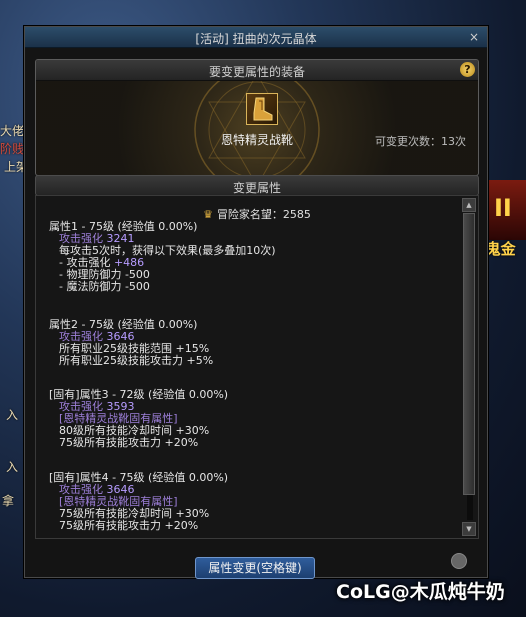  Describe the element at coordinates (12, 415) in the screenshot. I see `bg-text-4: 入` at that location.